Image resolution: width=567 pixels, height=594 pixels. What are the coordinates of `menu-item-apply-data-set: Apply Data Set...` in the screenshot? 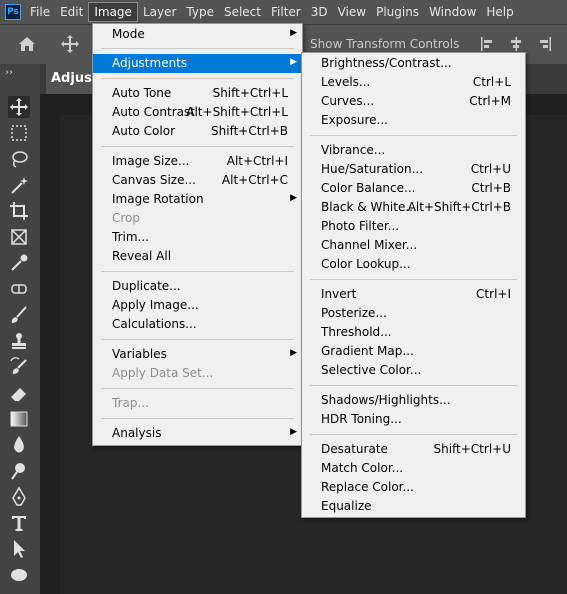 It's located at (197, 373).